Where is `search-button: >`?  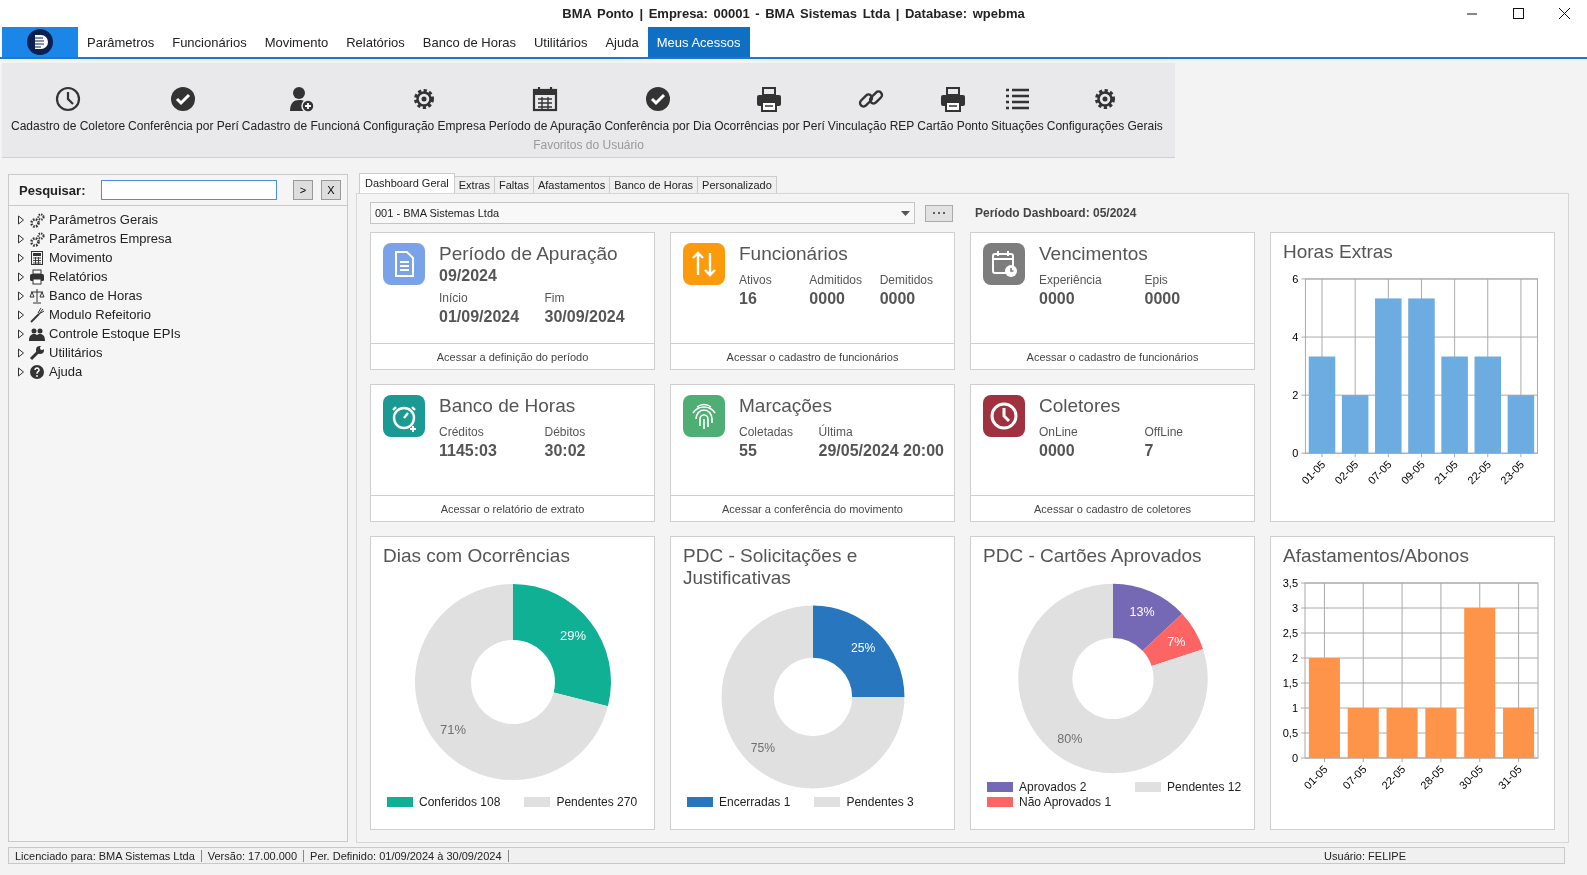 search-button: > is located at coordinates (302, 190).